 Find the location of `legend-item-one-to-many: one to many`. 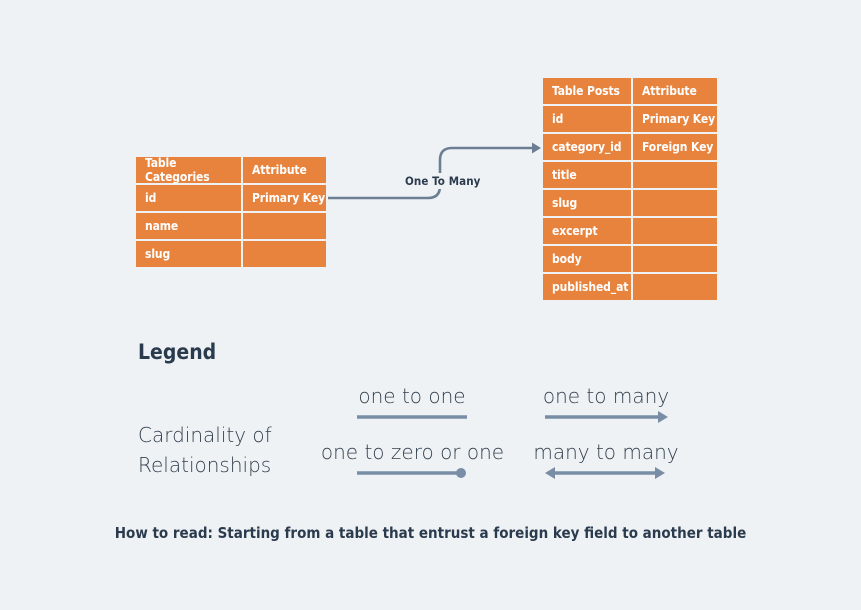

legend-item-one-to-many: one to many is located at coordinates (606, 404).